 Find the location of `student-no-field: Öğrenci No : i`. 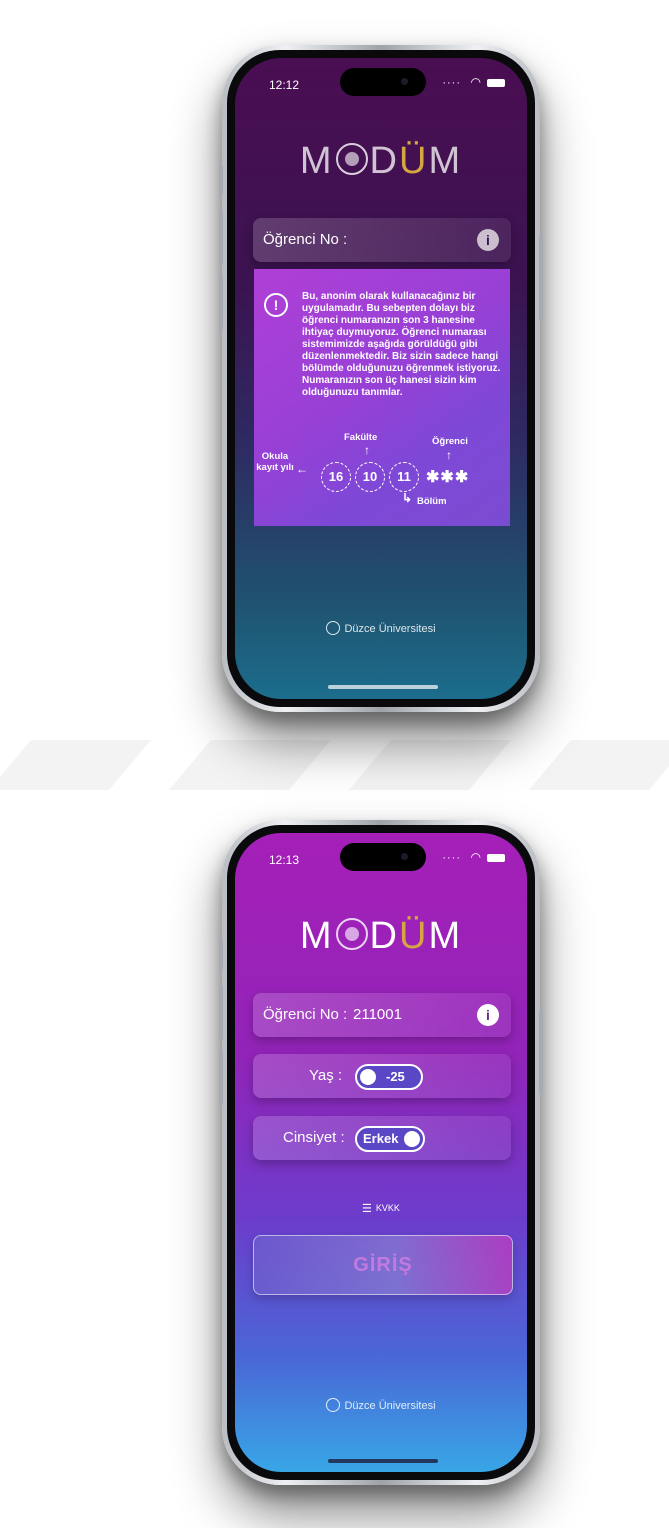

student-no-field: Öğrenci No : i is located at coordinates (382, 240).